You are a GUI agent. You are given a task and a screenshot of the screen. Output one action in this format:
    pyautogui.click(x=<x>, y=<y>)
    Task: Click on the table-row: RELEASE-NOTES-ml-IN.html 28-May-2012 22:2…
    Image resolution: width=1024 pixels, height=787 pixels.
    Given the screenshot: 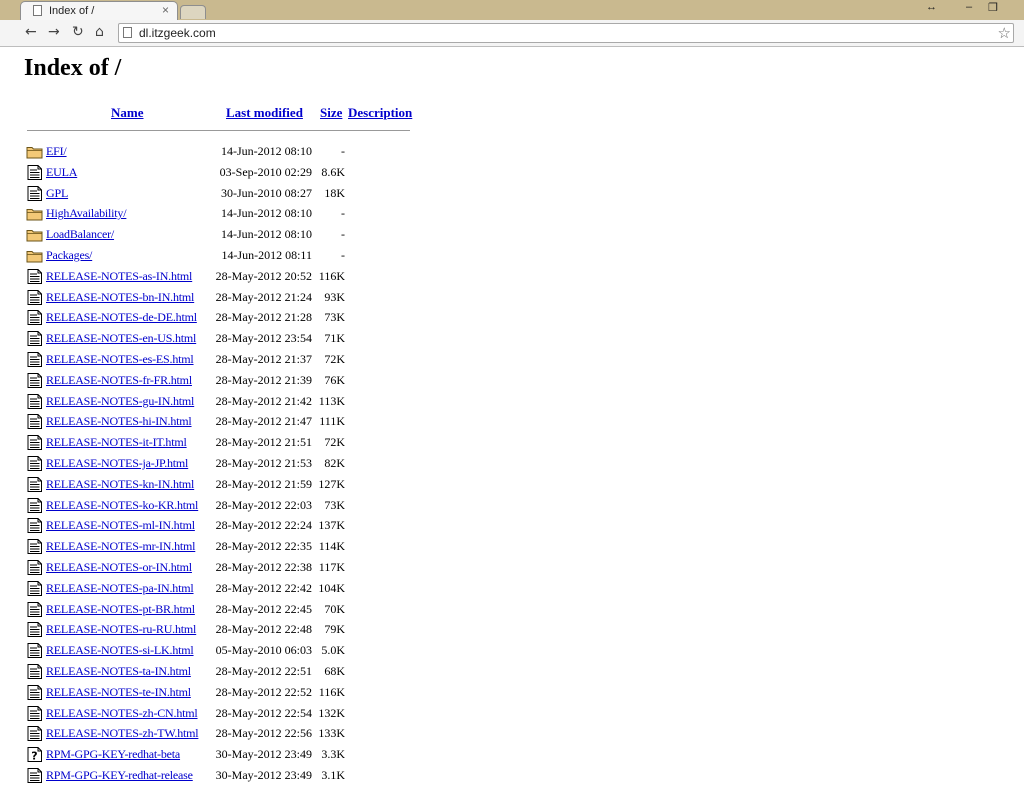 What is the action you would take?
    pyautogui.click(x=226, y=526)
    